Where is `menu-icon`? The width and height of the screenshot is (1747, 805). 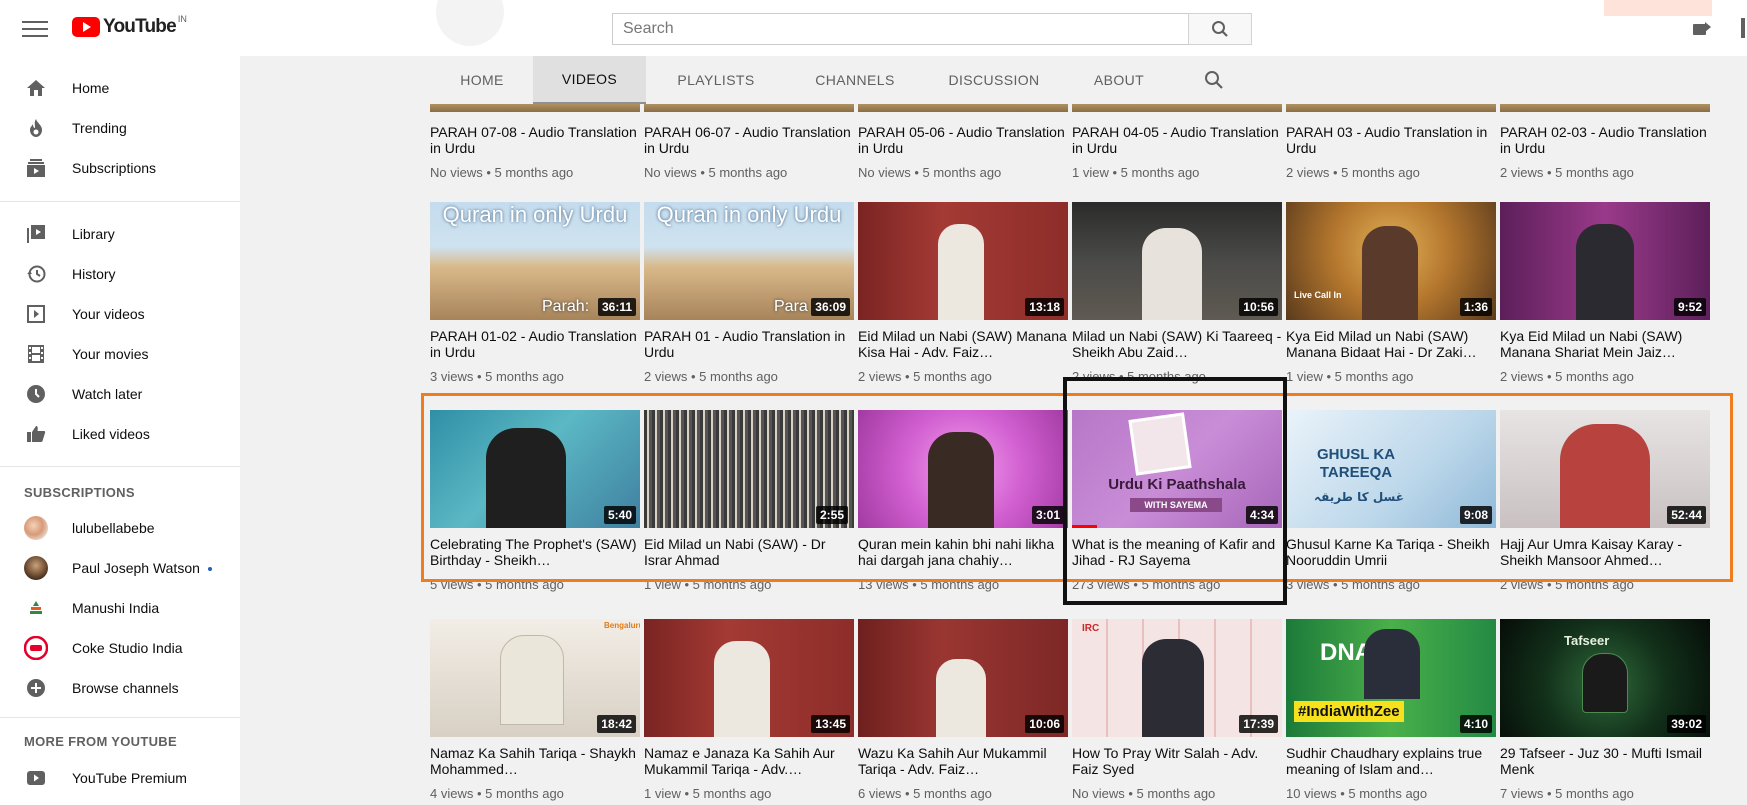 menu-icon is located at coordinates (35, 28).